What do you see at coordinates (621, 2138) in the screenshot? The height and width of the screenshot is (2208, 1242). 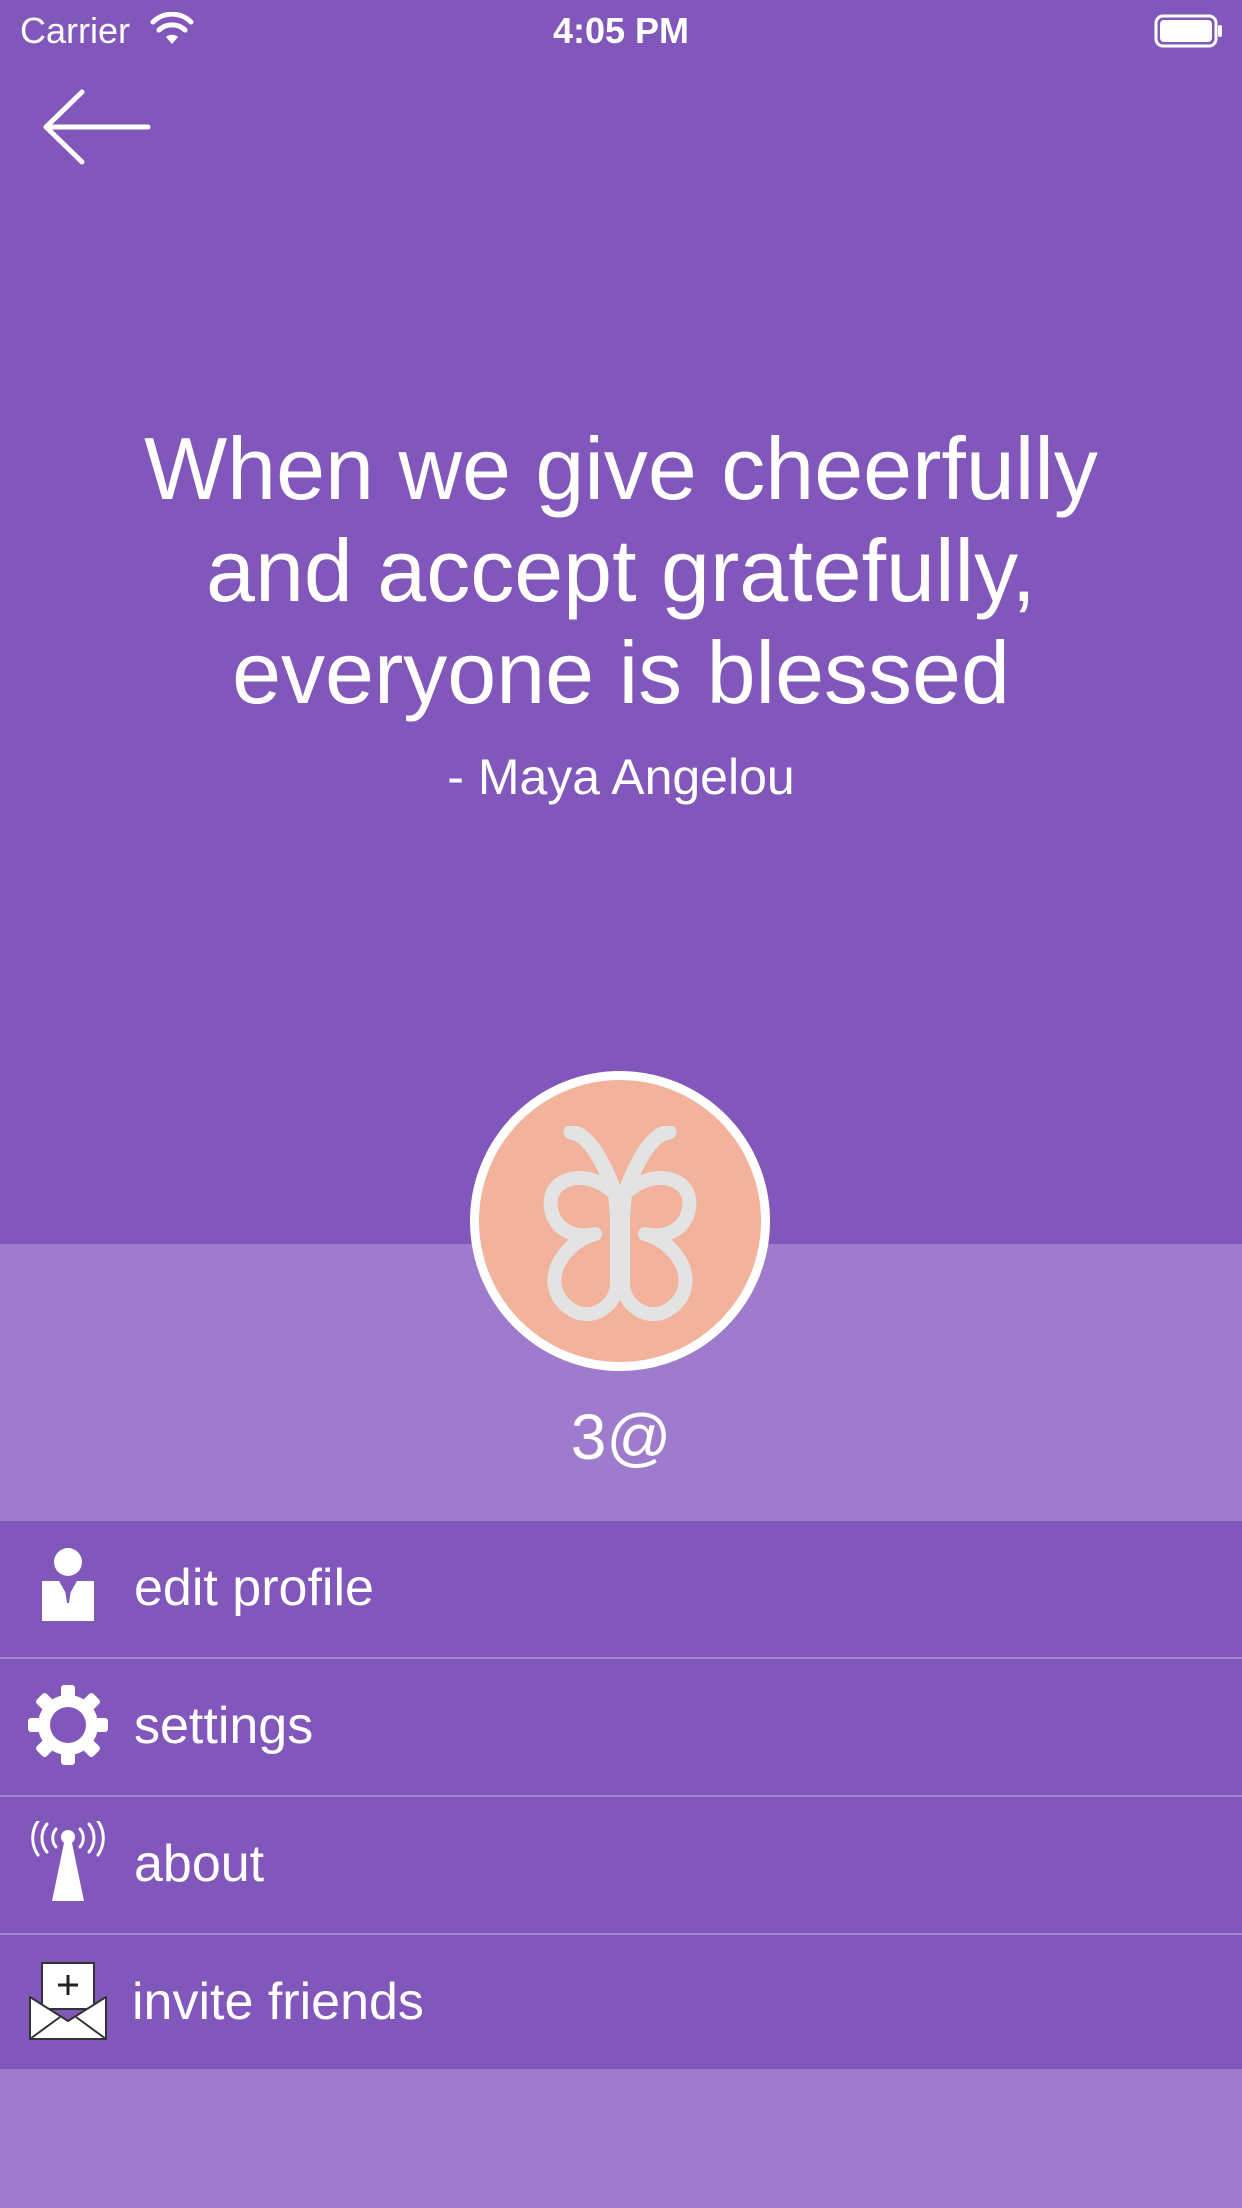 I see `bottom-band` at bounding box center [621, 2138].